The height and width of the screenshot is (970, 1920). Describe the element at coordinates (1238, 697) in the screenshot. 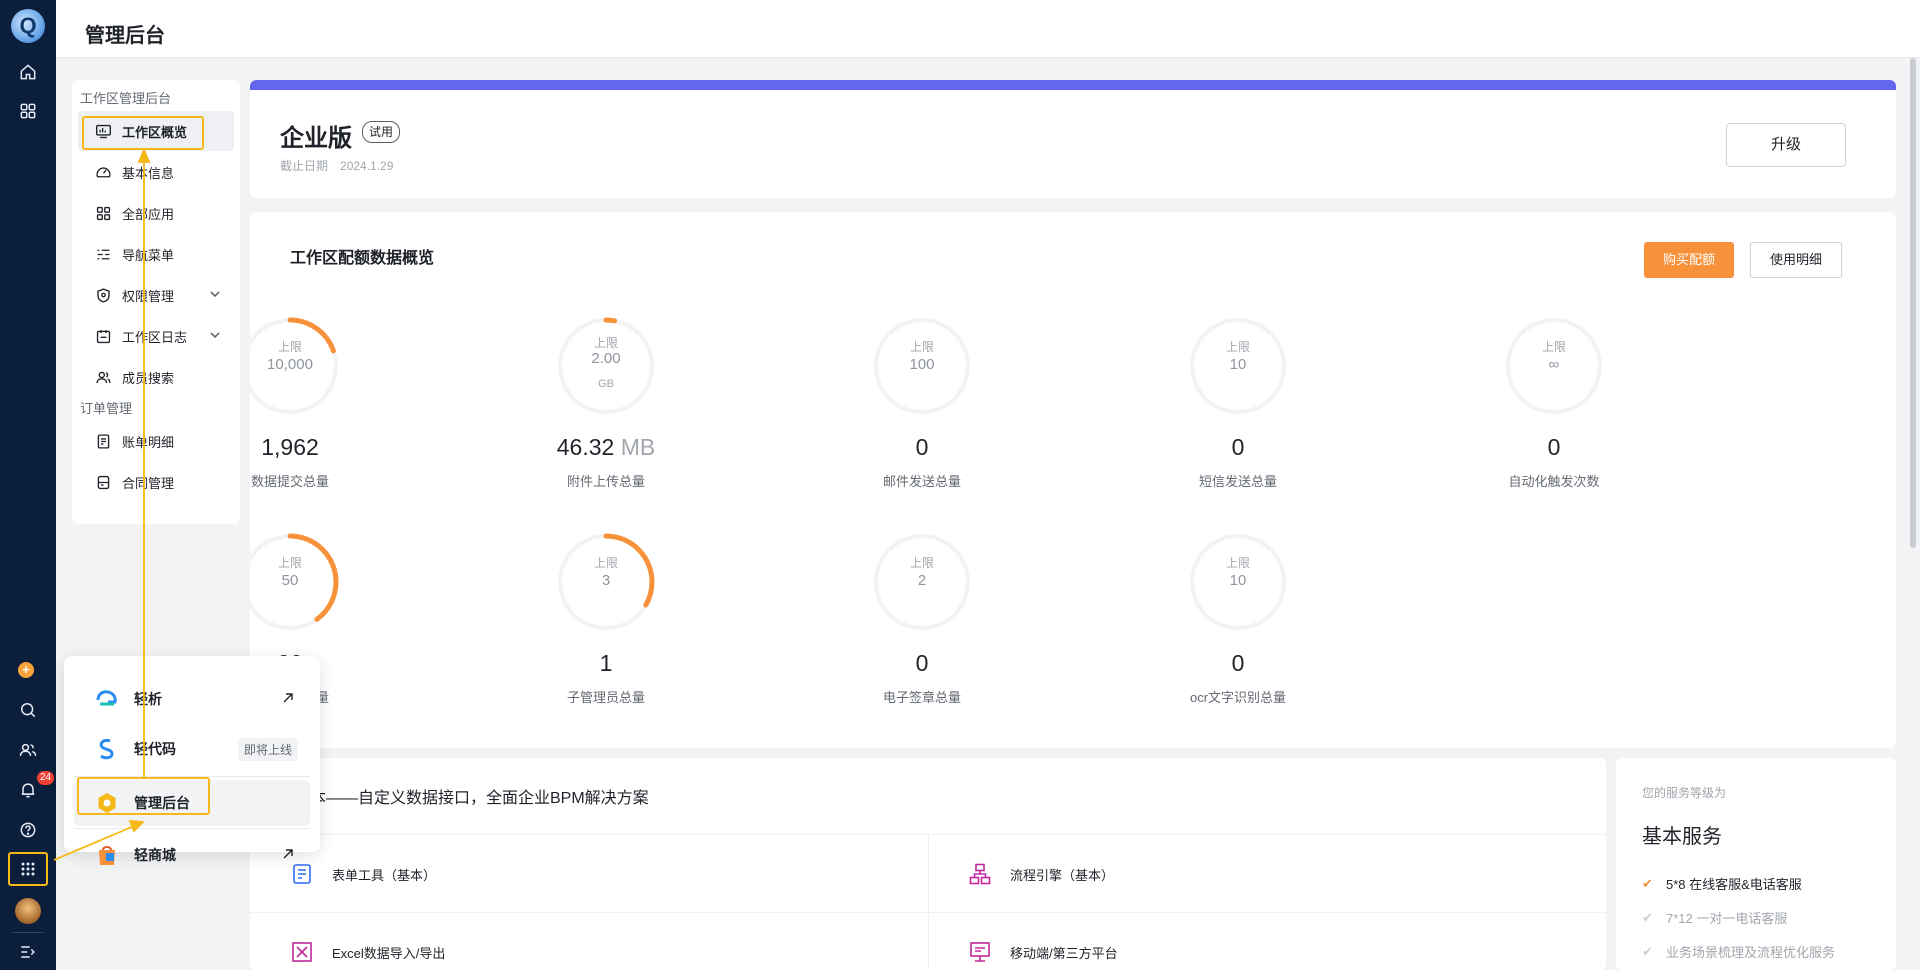

I see `quota-label: ocr文字识别总量` at that location.